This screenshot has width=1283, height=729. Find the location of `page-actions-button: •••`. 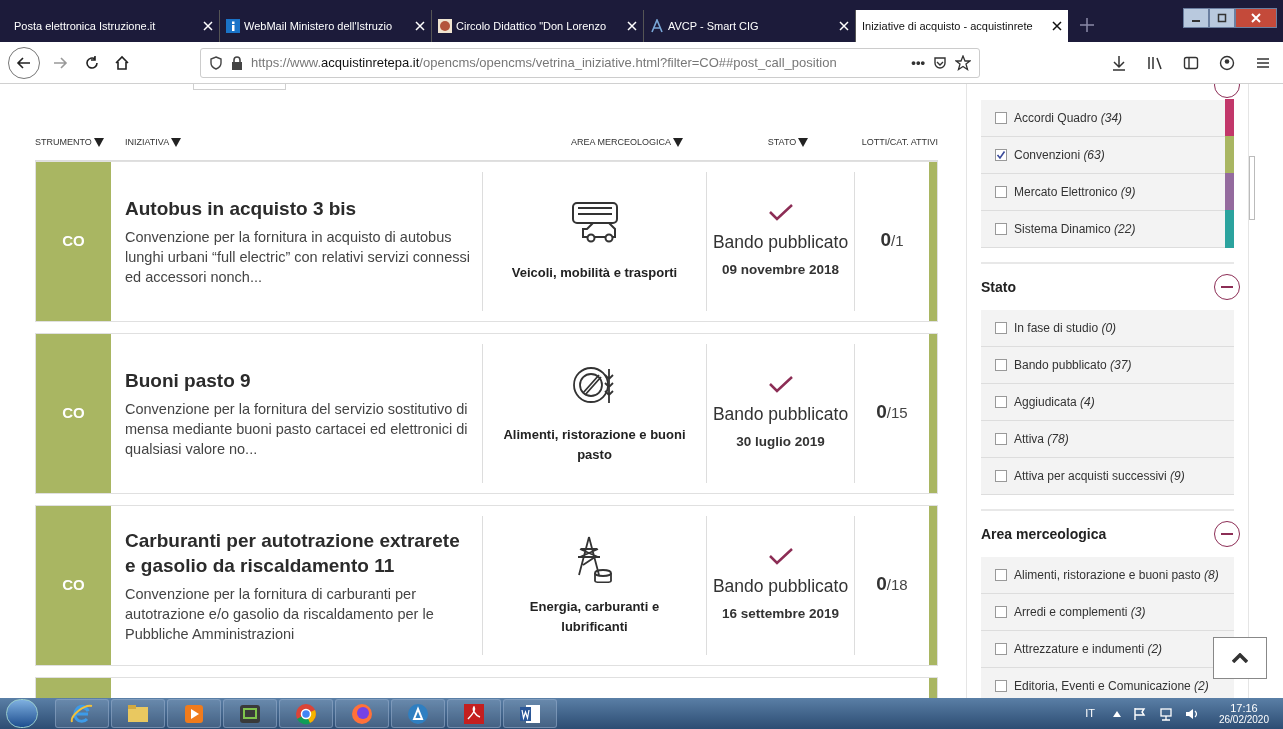

page-actions-button: ••• is located at coordinates (918, 62).